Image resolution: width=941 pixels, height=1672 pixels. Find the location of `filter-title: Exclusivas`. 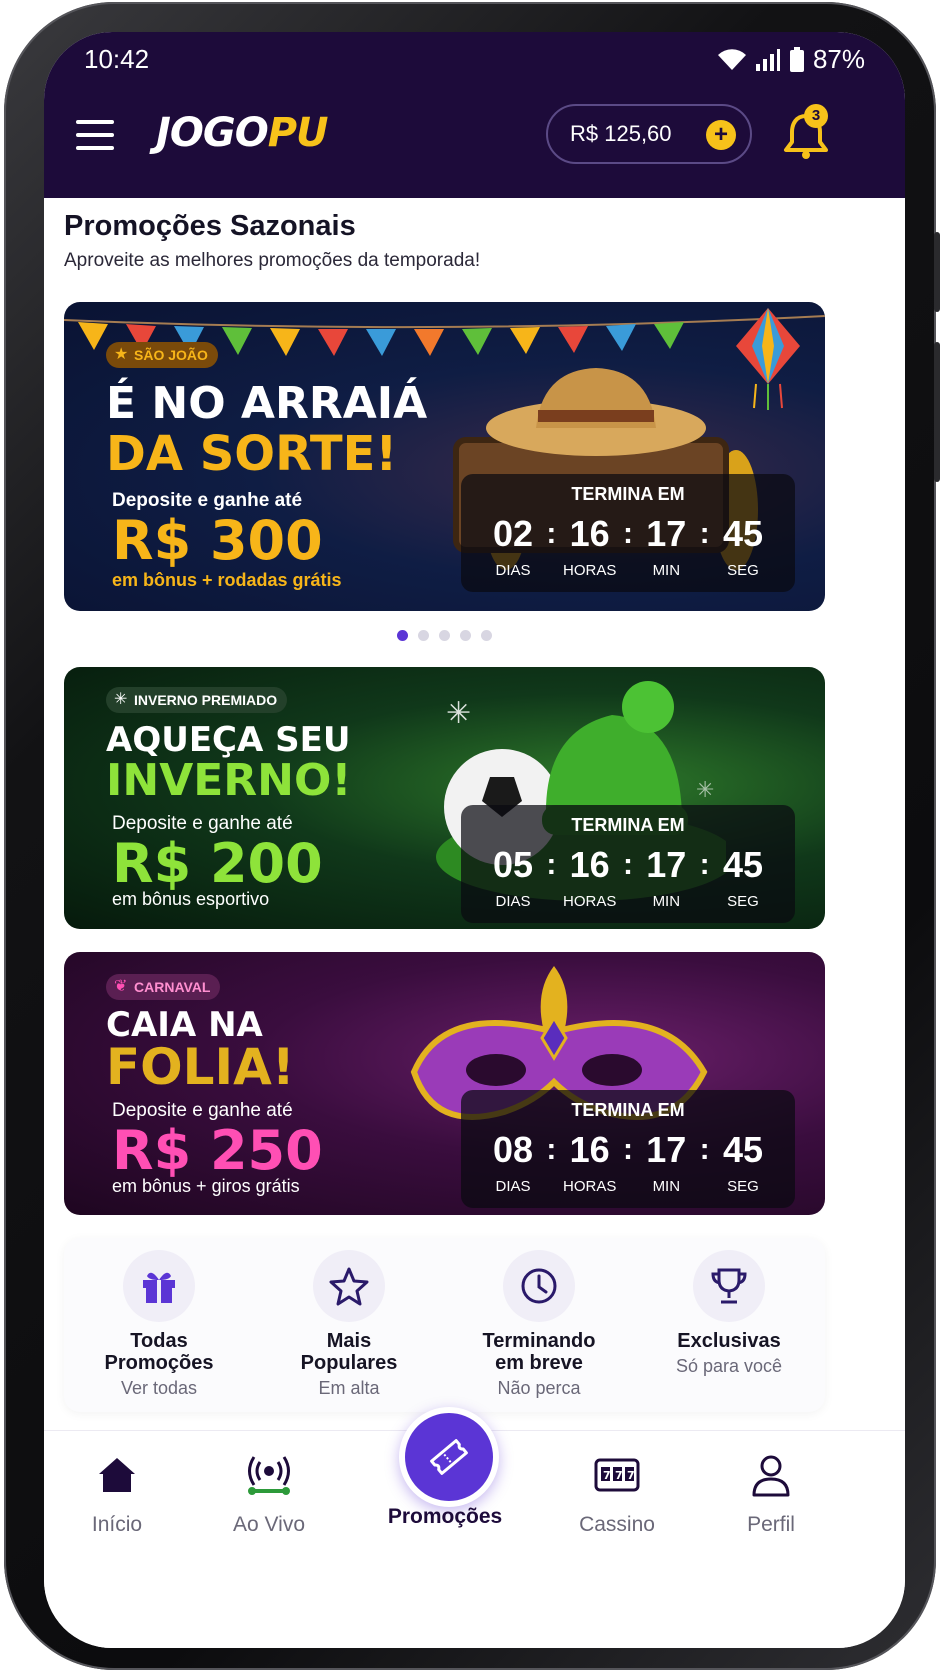

filter-title: Exclusivas is located at coordinates (729, 1341).